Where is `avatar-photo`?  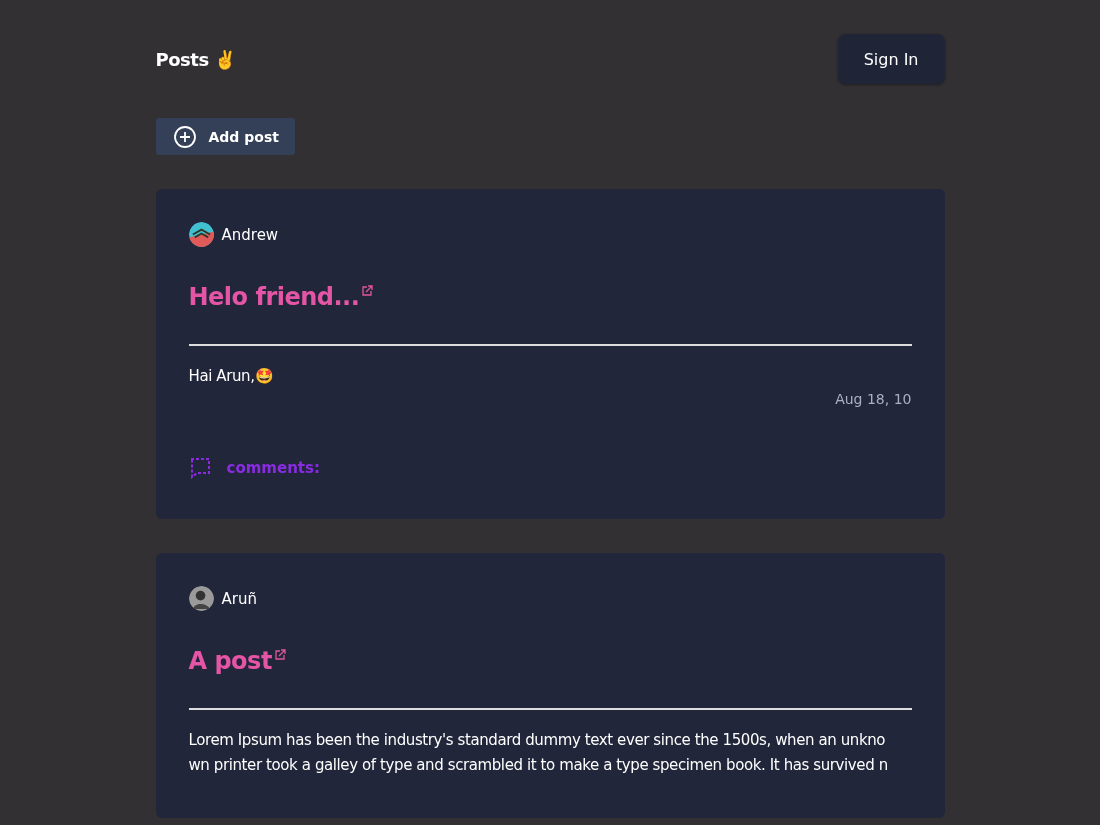
avatar-photo is located at coordinates (201, 598).